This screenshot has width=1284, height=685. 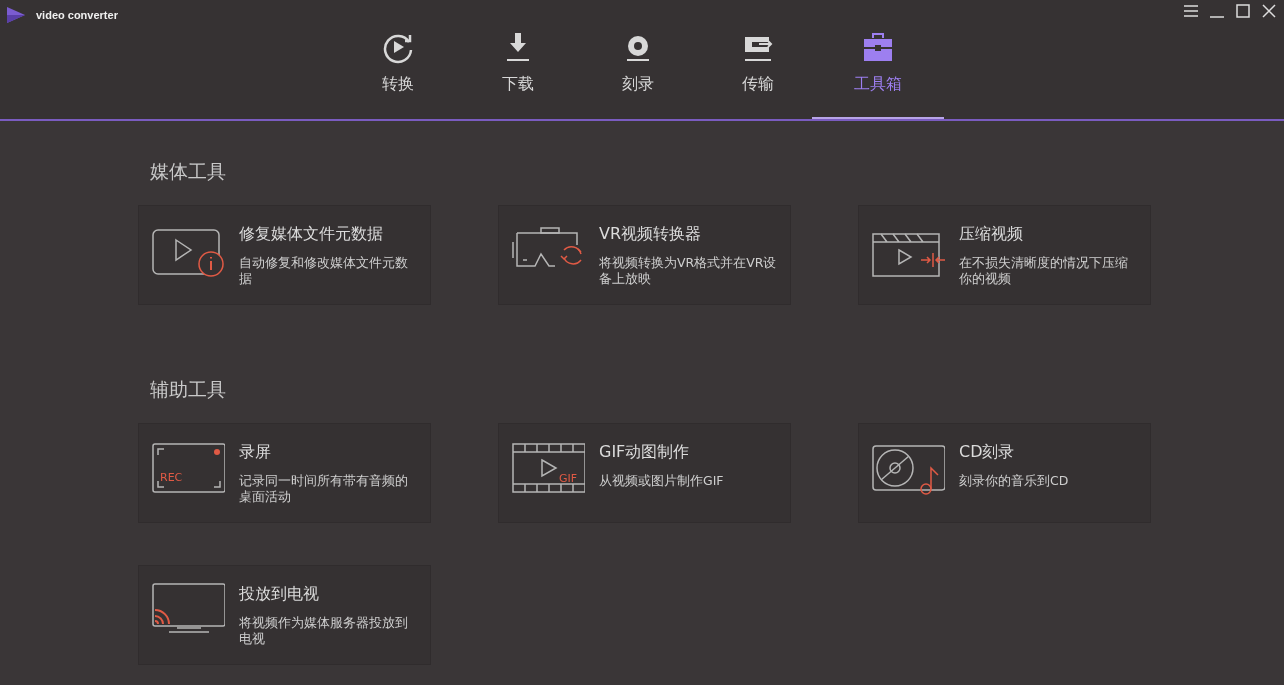 What do you see at coordinates (77, 15) in the screenshot?
I see `app-title: video converter` at bounding box center [77, 15].